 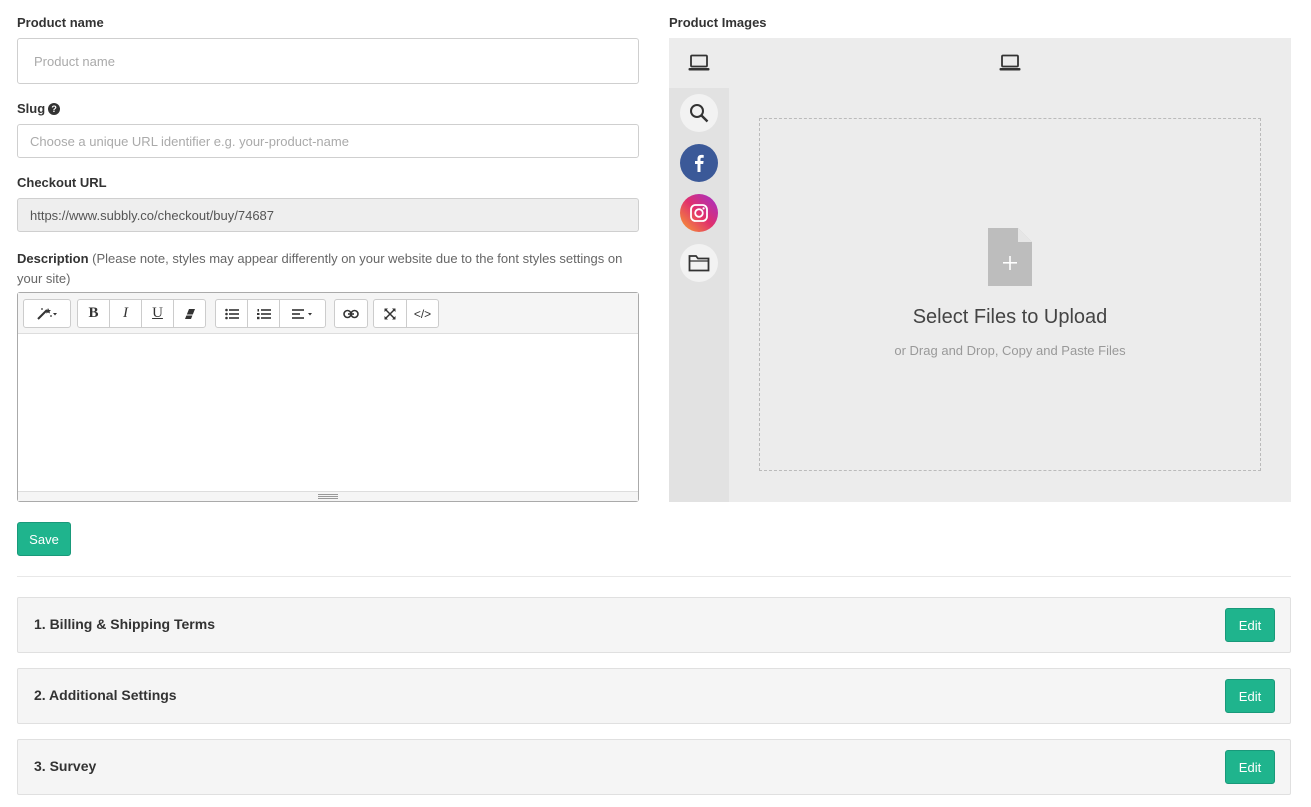 What do you see at coordinates (1250, 767) in the screenshot?
I see `edit-survey-button: Edit` at bounding box center [1250, 767].